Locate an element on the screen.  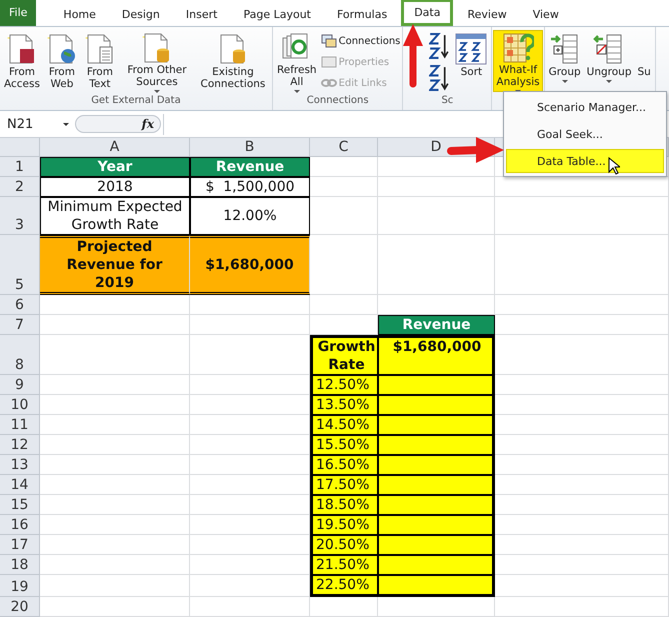
row-header: 17 is located at coordinates (20, 545).